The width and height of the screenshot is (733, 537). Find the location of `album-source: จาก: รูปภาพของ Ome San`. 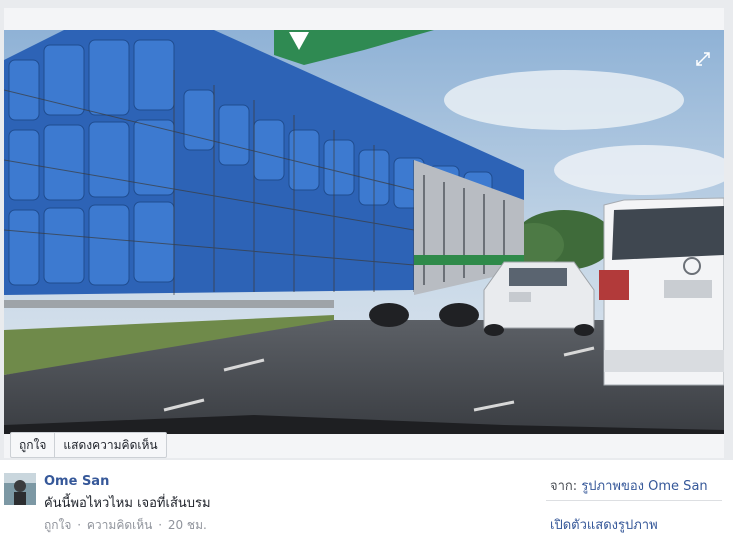

album-source: จาก: รูปภาพของ Ome San is located at coordinates (629, 485).